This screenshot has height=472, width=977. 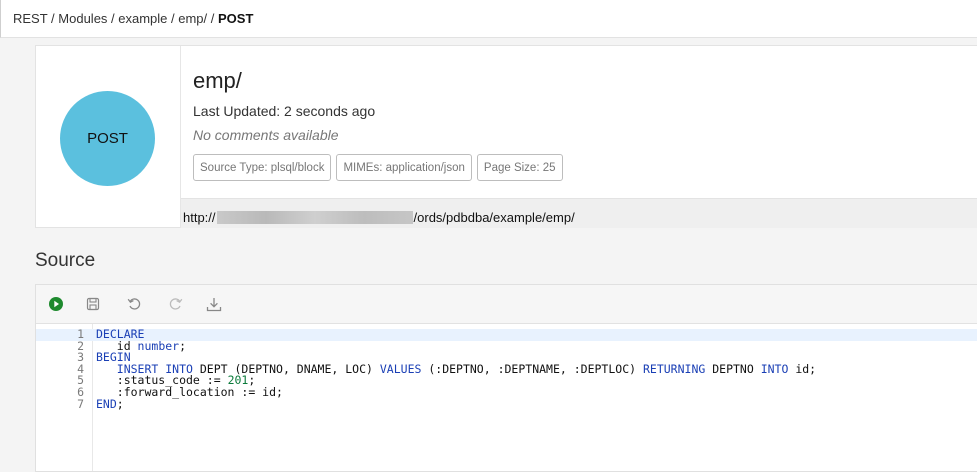 I want to click on save-button, so click(x=93, y=304).